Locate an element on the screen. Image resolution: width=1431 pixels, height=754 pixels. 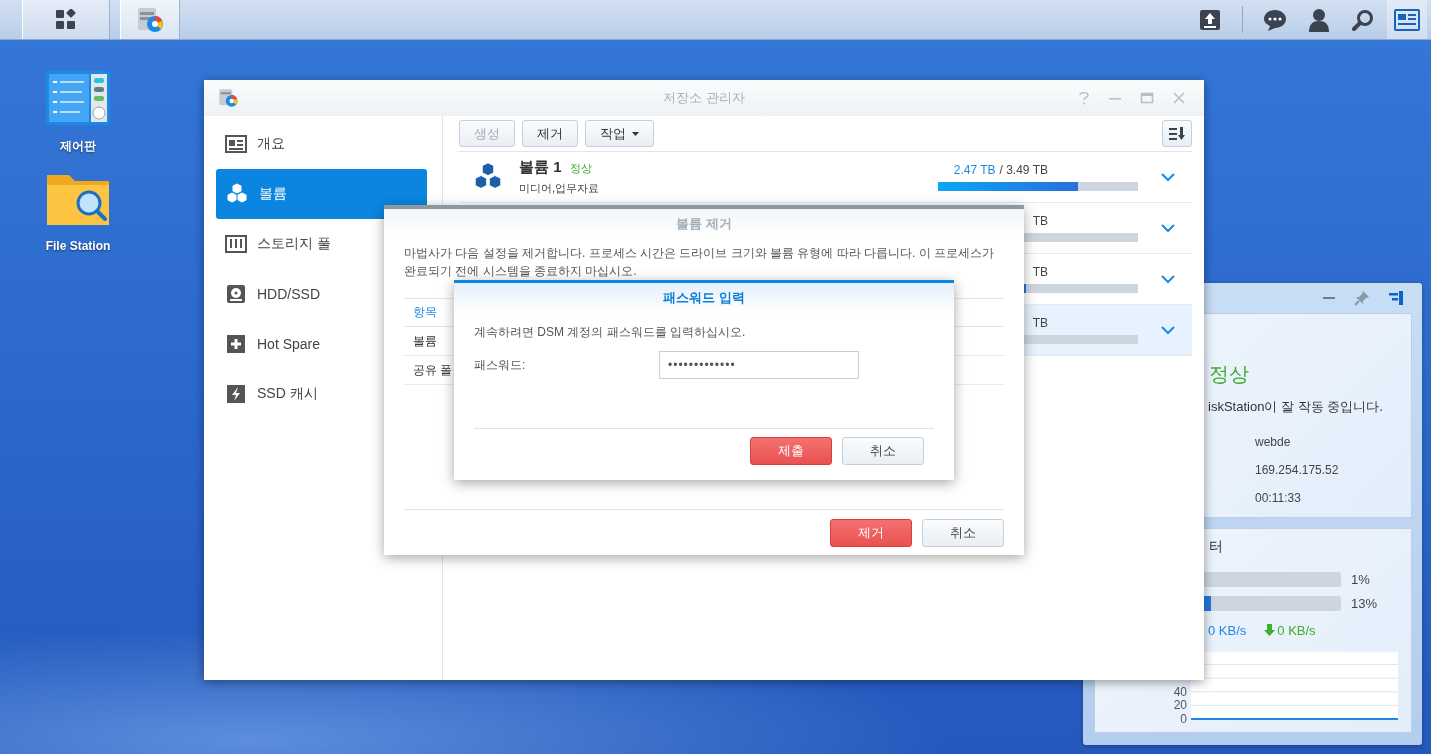
cubes-icon is located at coordinates (237, 194).